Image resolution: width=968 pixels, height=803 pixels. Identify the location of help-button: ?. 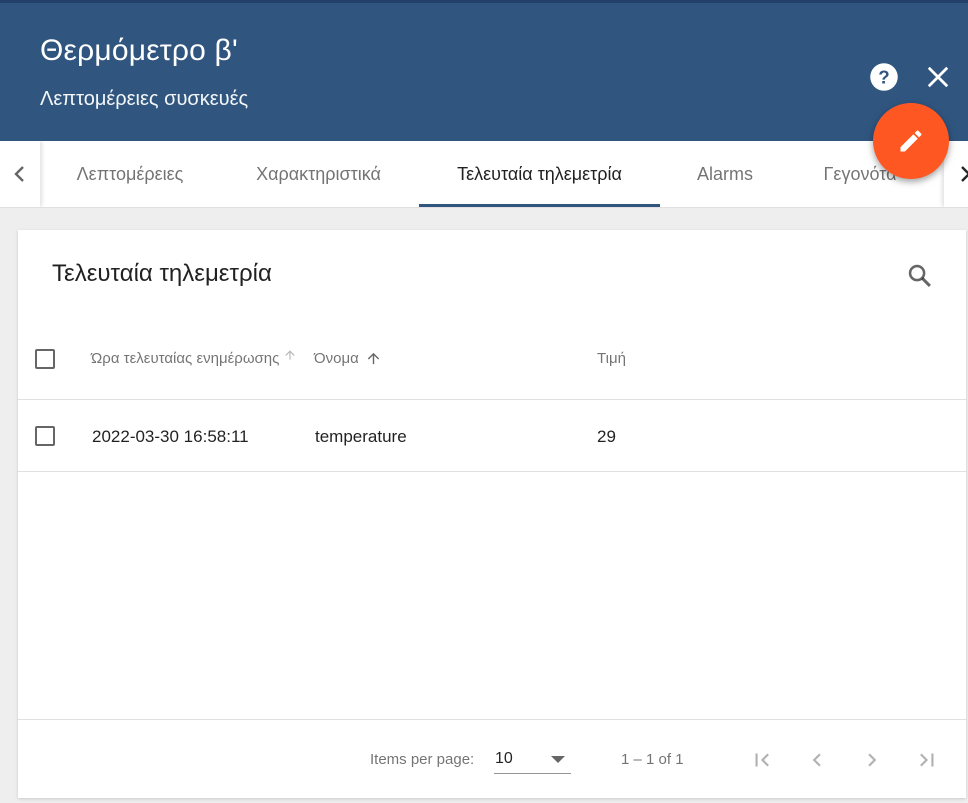
(884, 77).